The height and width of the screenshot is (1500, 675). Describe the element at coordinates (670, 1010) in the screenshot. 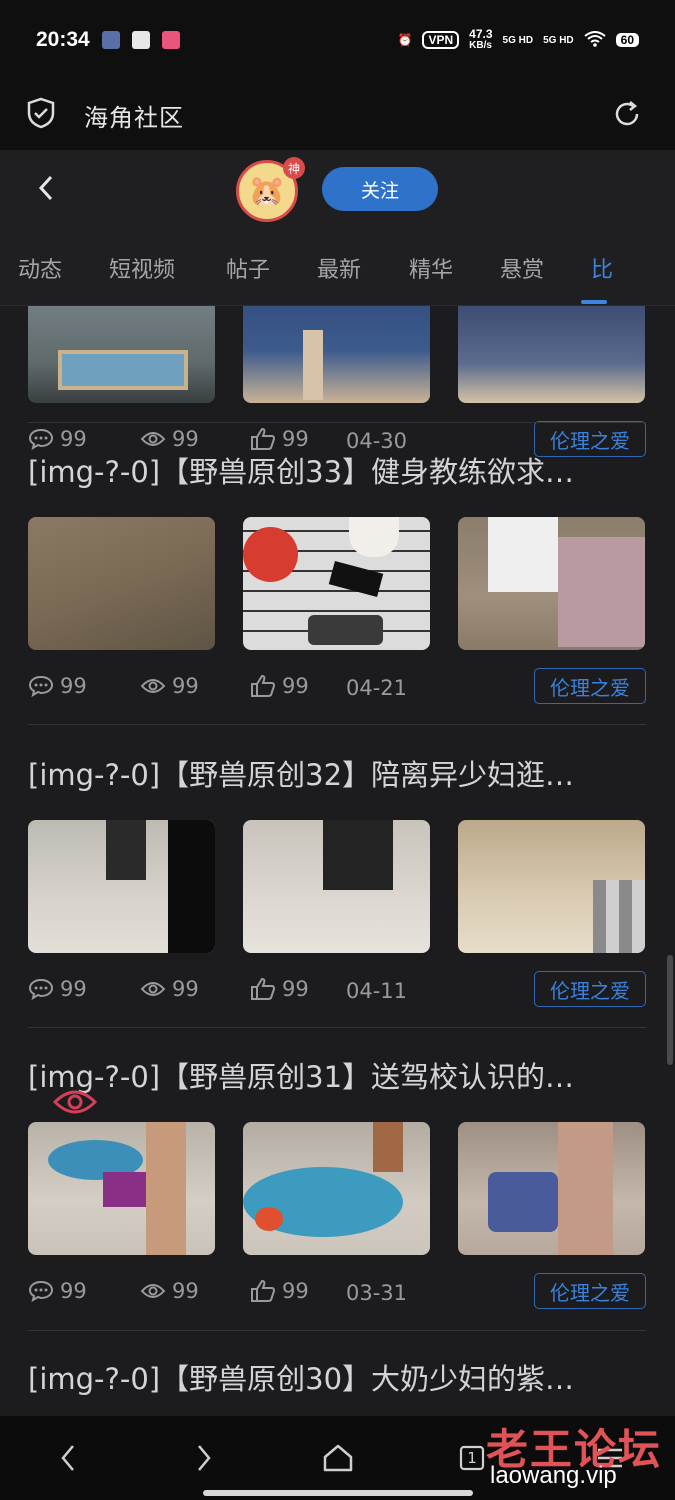

I see `scrollbar` at that location.